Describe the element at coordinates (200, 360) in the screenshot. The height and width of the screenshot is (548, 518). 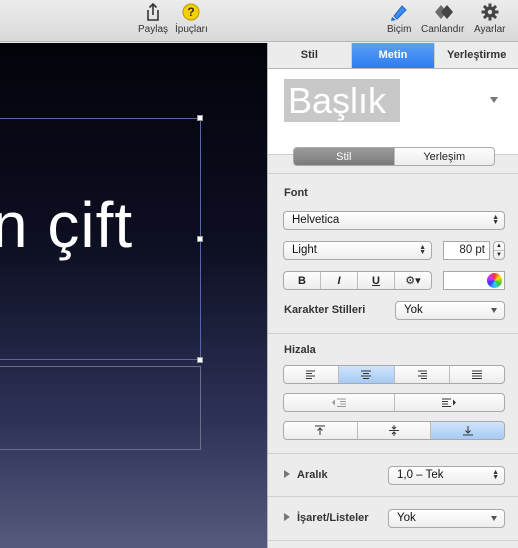
I see `resize-handle-bottom-right` at that location.